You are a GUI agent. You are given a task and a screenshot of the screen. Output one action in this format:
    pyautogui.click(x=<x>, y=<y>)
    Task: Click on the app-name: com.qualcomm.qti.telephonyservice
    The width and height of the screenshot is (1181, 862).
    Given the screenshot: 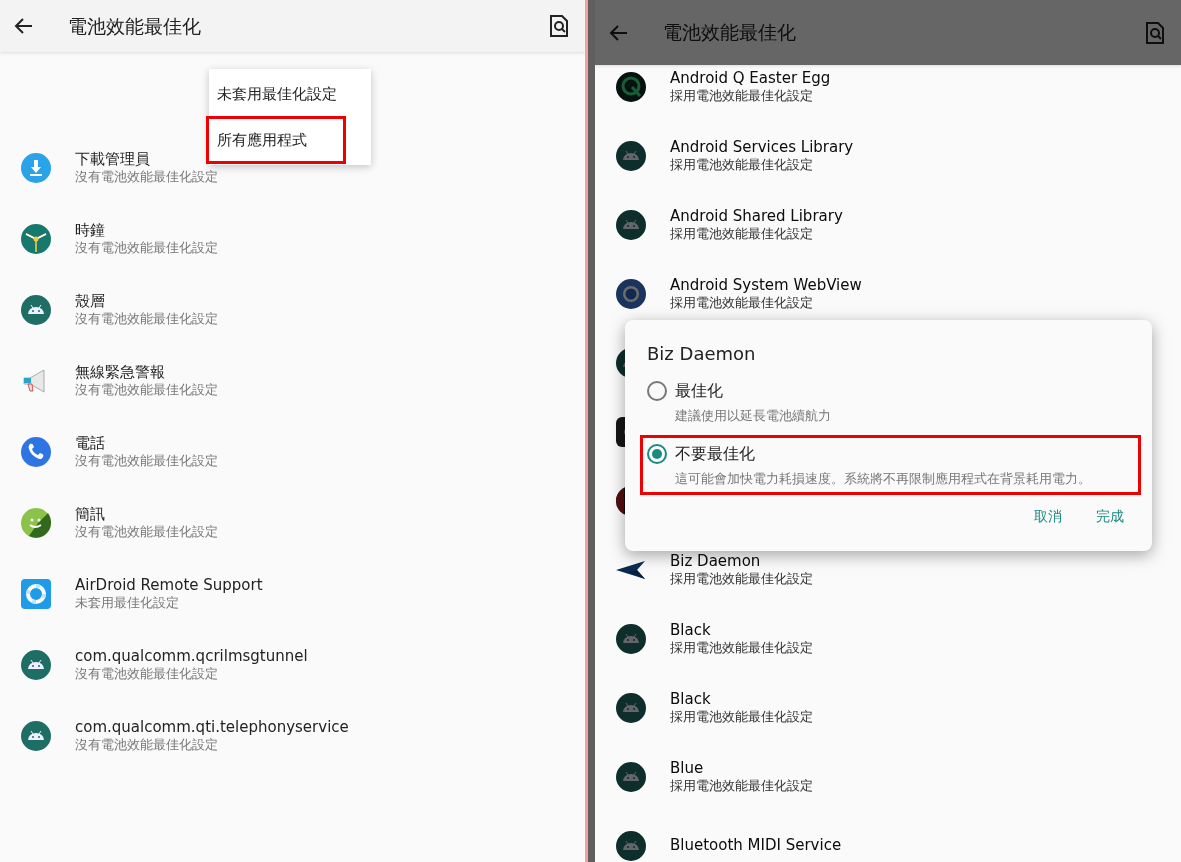 What is the action you would take?
    pyautogui.click(x=212, y=727)
    